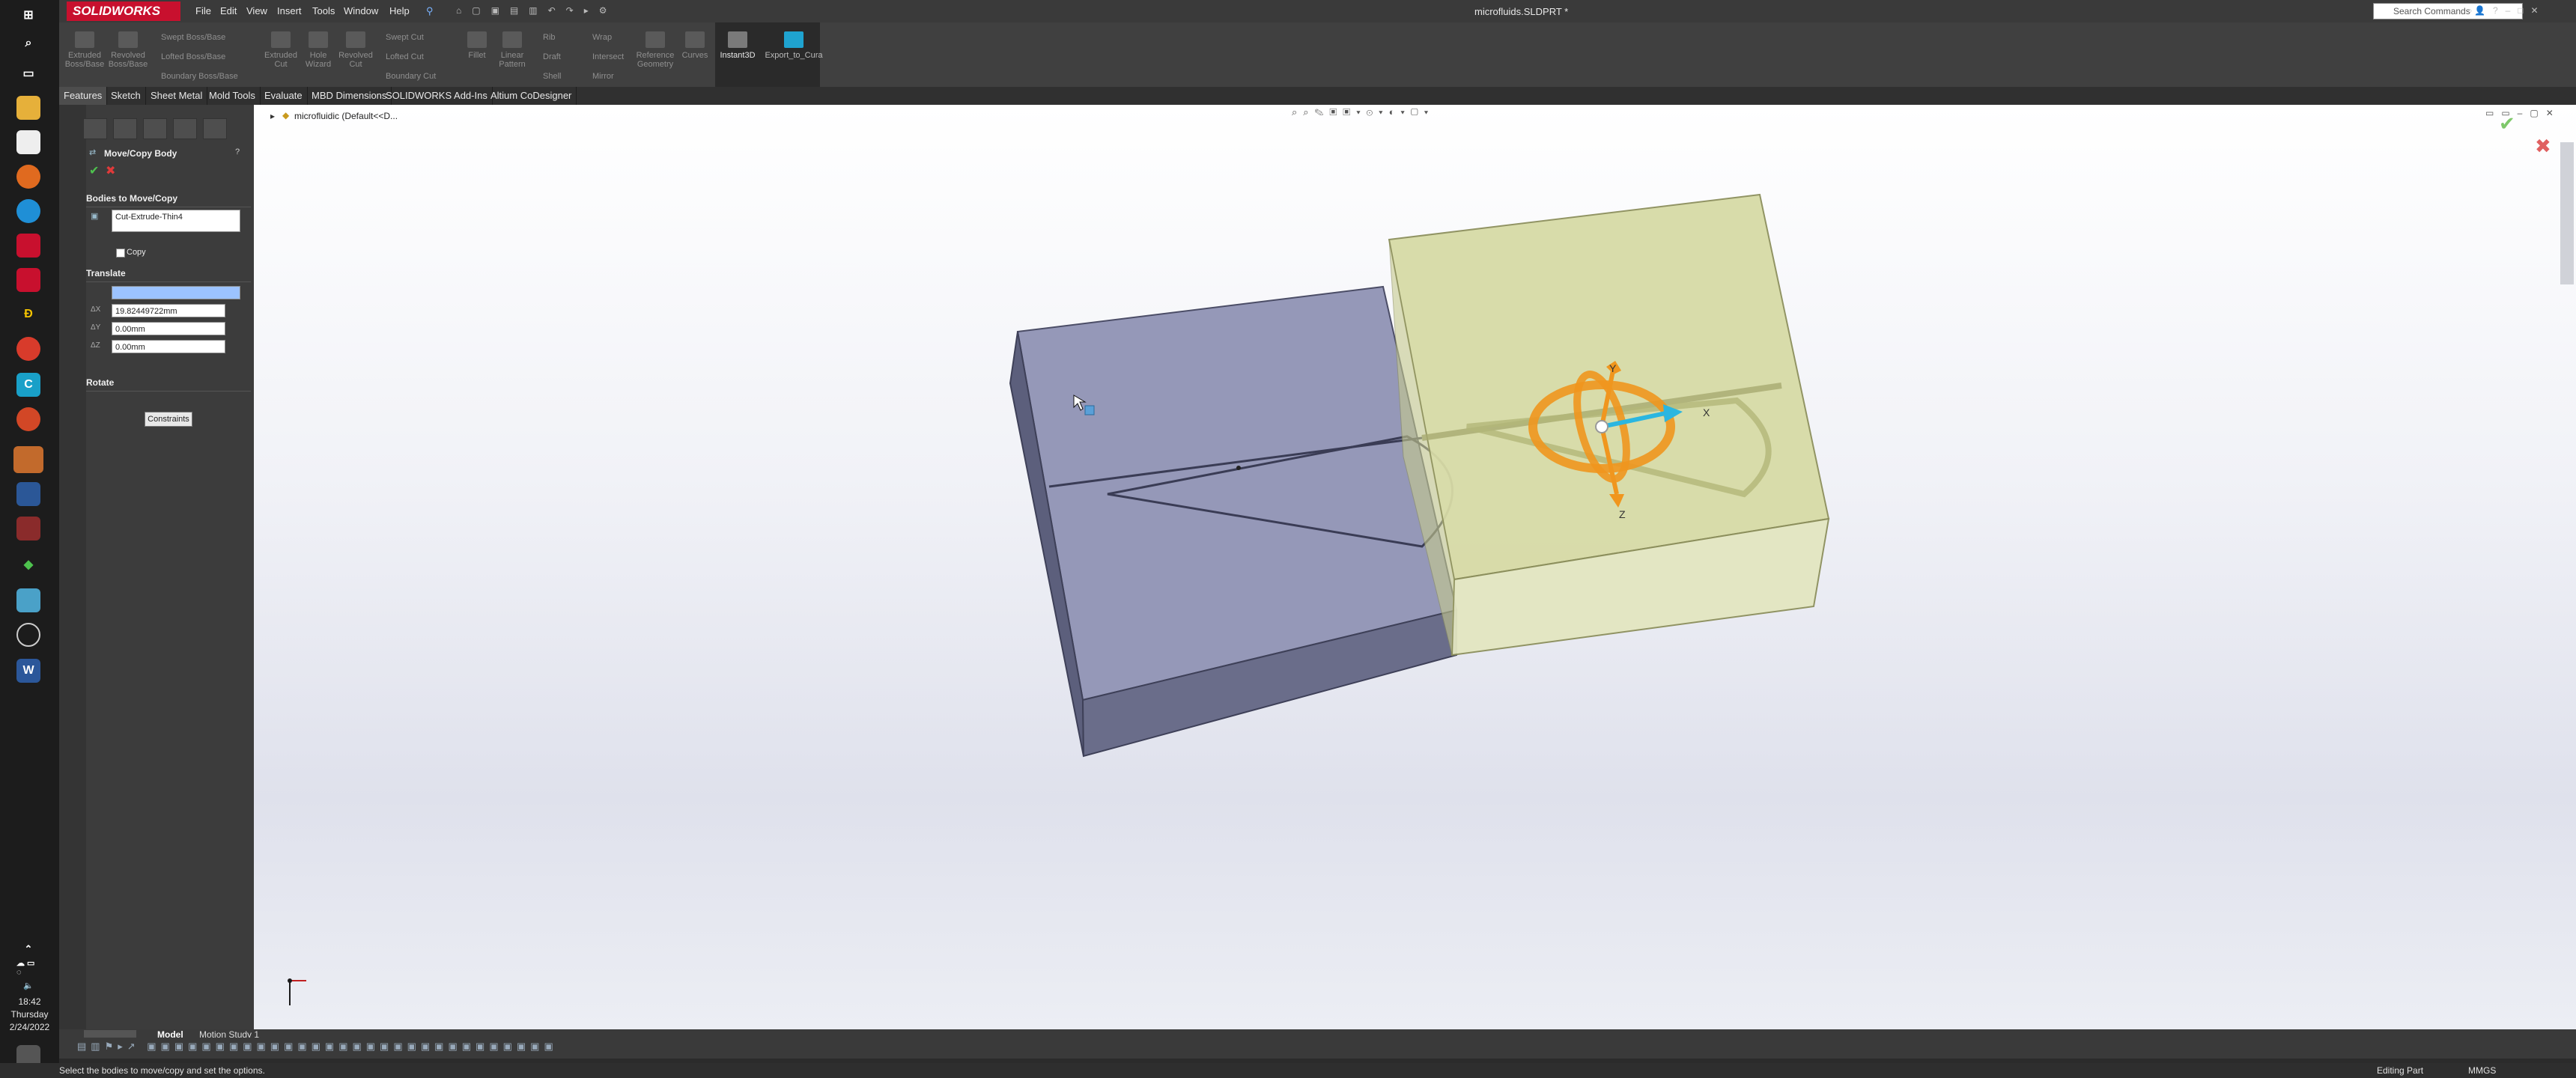 This screenshot has width=2576, height=1078. What do you see at coordinates (28, 314) in the screenshot?
I see `app-icon: Ð` at bounding box center [28, 314].